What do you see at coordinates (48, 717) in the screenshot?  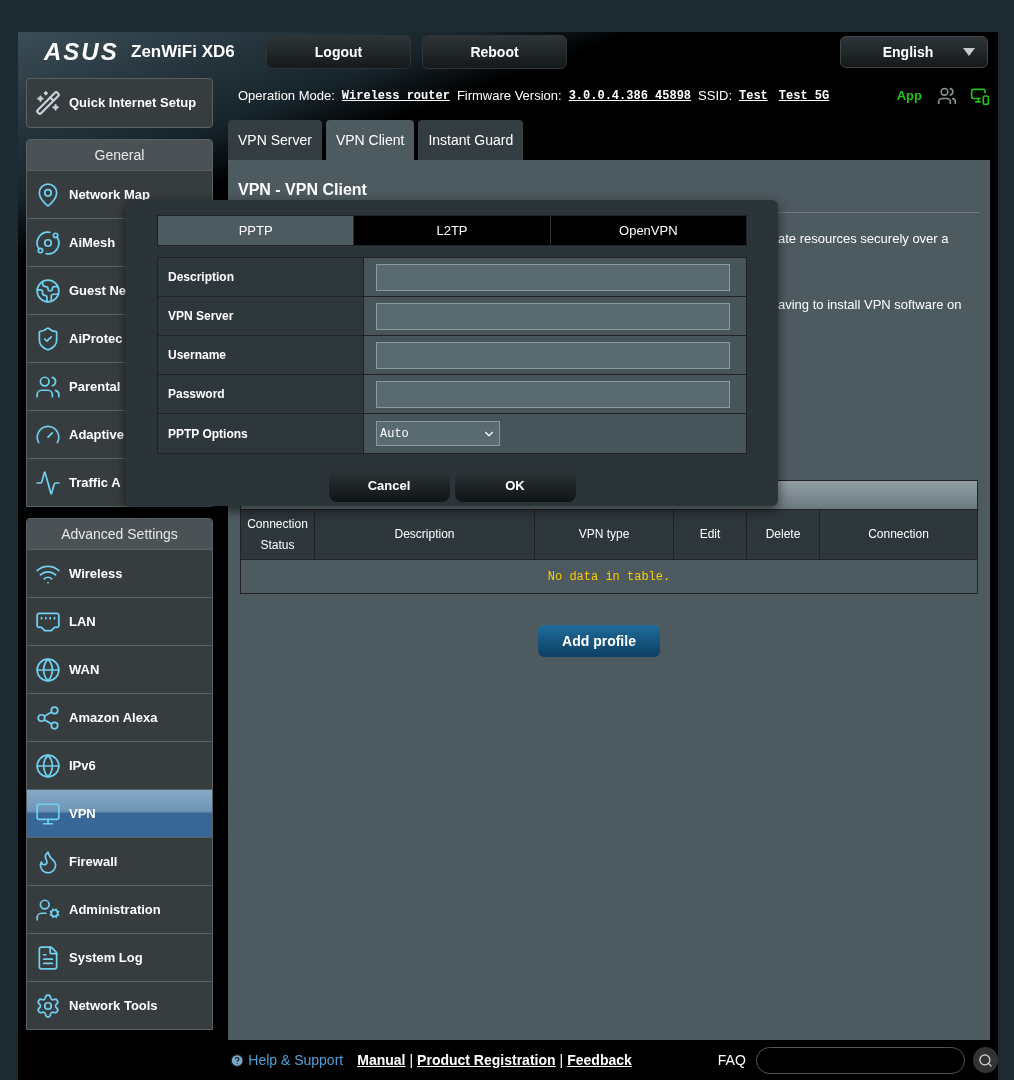 I see `share-icon` at bounding box center [48, 717].